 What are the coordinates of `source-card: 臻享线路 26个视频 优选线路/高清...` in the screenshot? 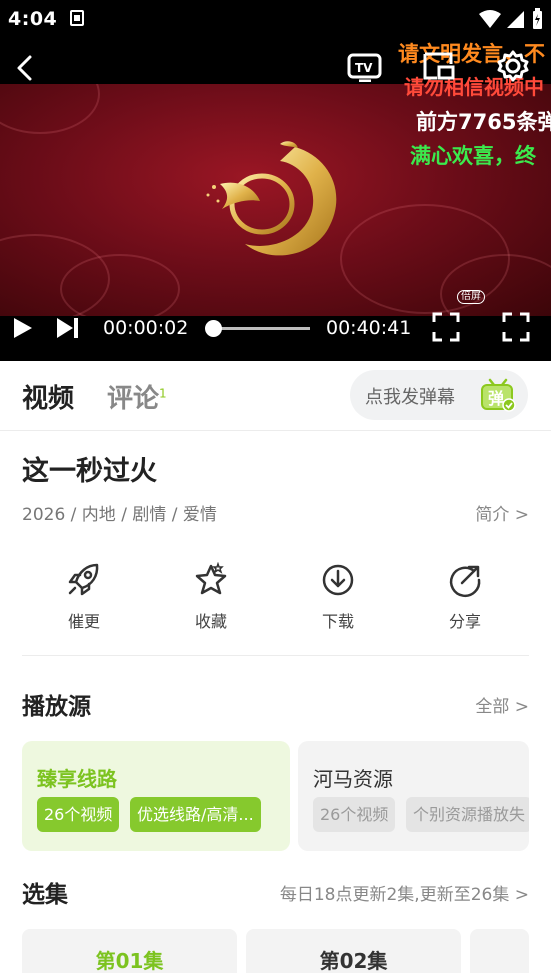 It's located at (156, 796).